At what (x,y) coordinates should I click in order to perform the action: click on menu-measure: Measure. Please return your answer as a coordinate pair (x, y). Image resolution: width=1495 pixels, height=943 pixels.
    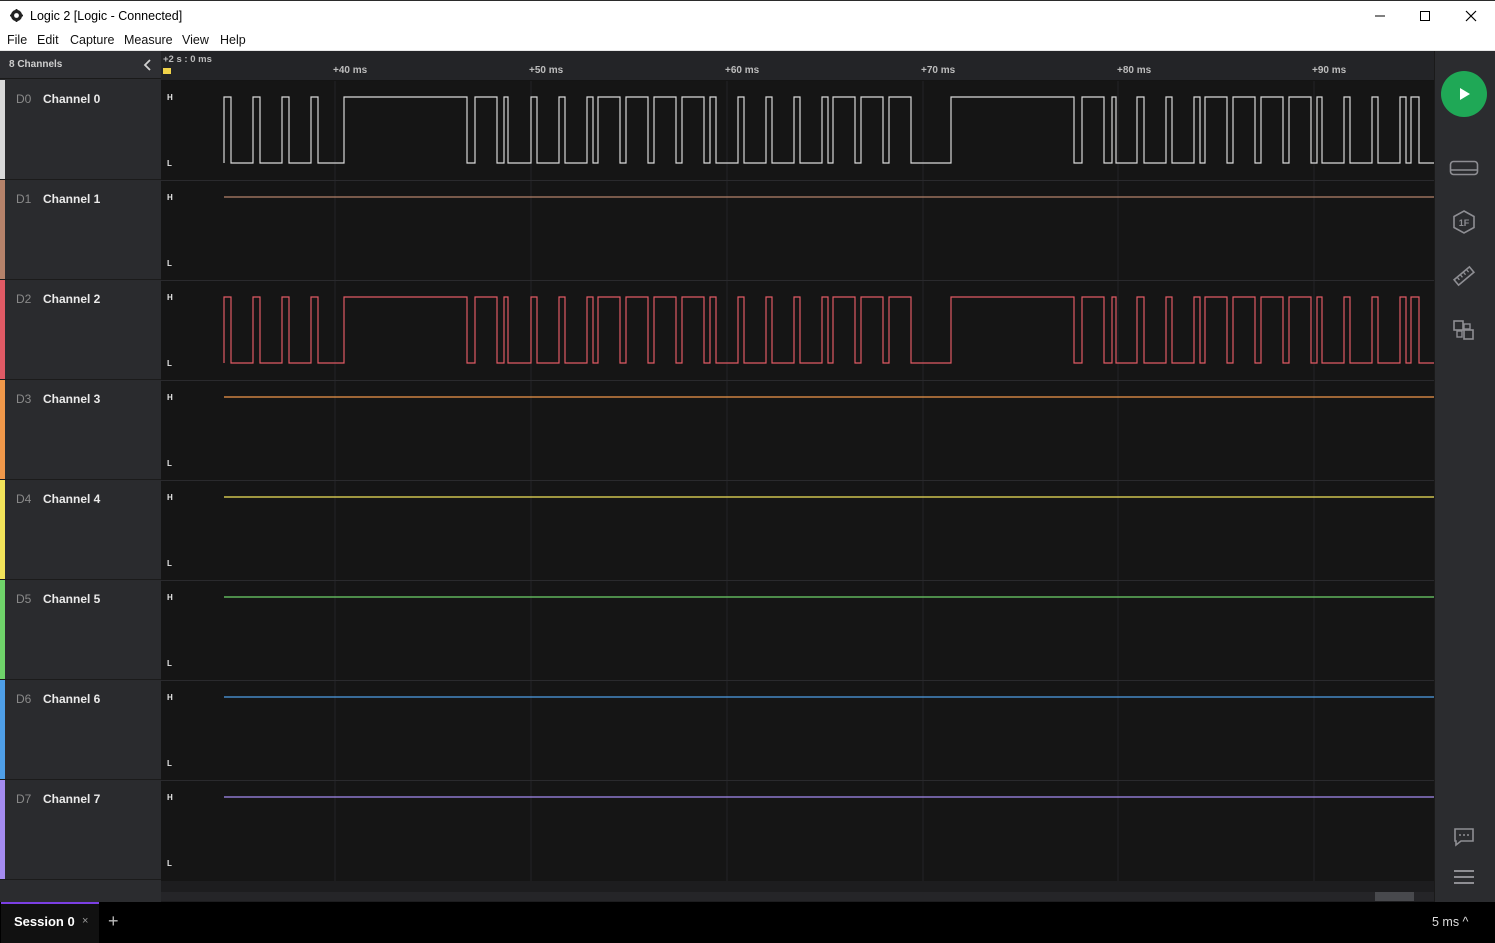
    Looking at the image, I should click on (148, 40).